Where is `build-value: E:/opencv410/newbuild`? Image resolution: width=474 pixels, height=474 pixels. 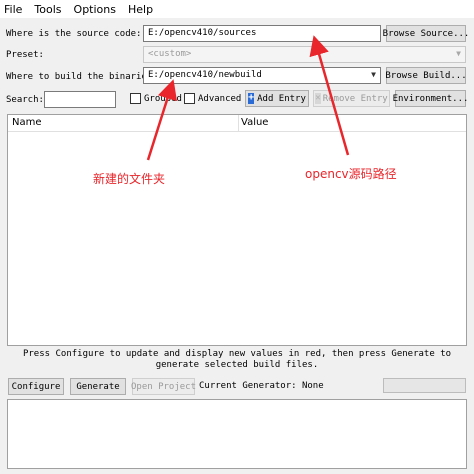
build-value: E:/opencv410/newbuild is located at coordinates (205, 75).